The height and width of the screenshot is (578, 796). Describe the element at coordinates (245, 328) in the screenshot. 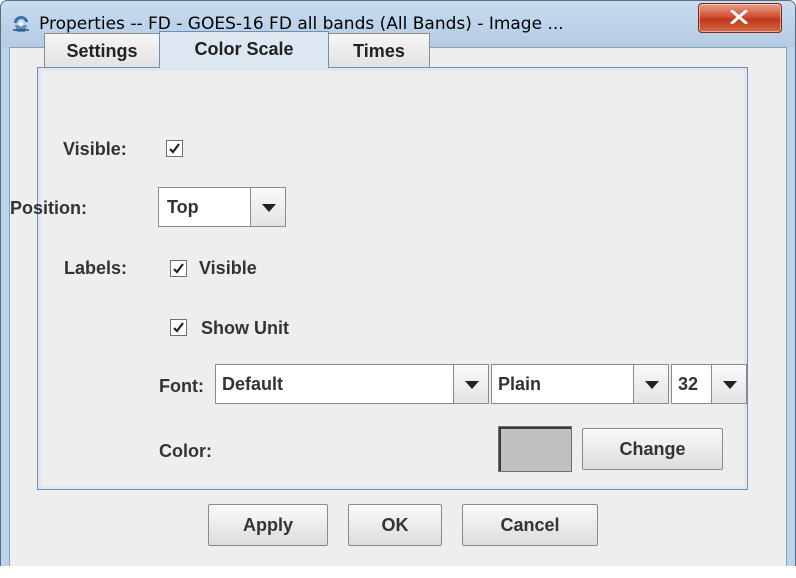

I see `show-unit-text: Show Unit` at that location.